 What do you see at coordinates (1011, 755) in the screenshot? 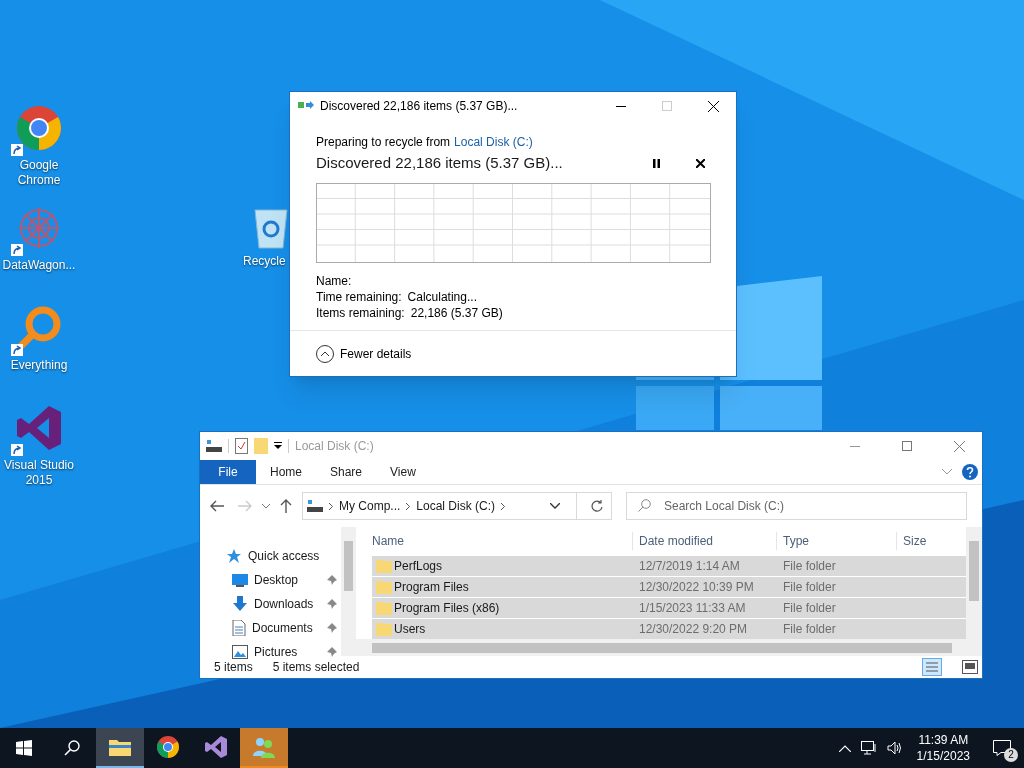
I see `notification-badge: 2` at bounding box center [1011, 755].